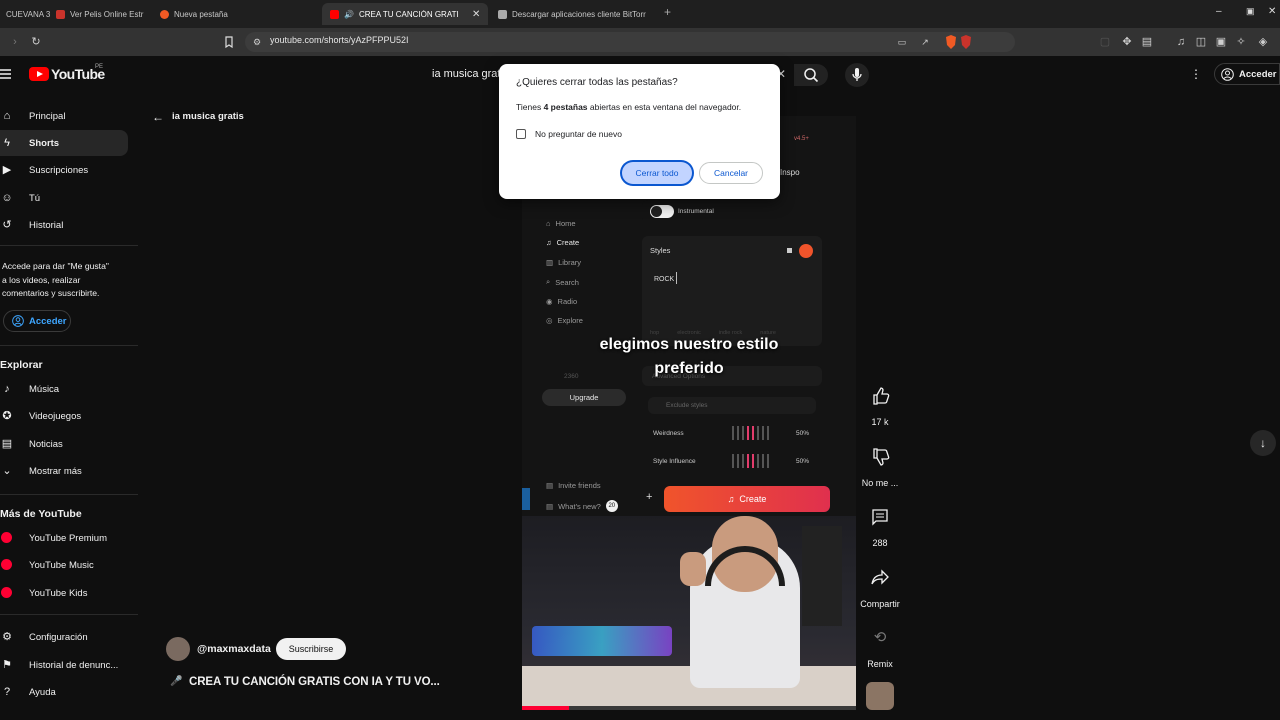 This screenshot has height=720, width=1280. Describe the element at coordinates (7, 389) in the screenshot. I see `music-icon: ♪` at that location.